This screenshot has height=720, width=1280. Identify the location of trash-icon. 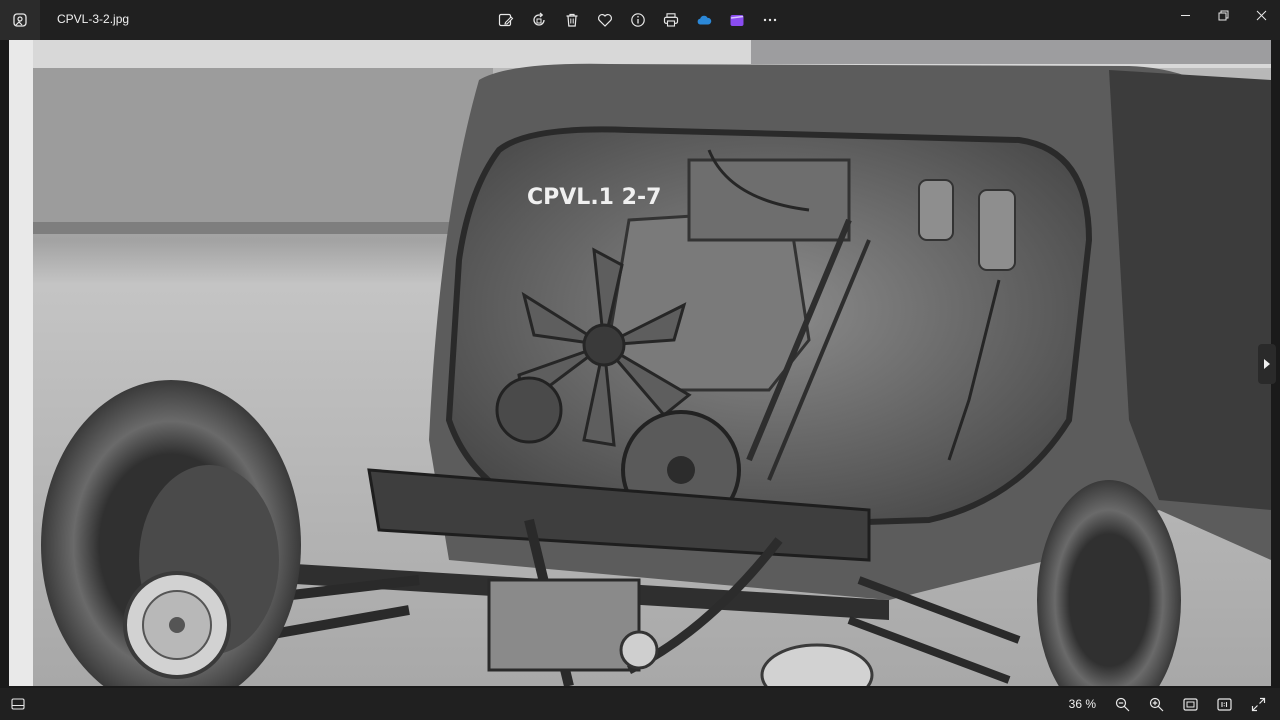
(572, 20).